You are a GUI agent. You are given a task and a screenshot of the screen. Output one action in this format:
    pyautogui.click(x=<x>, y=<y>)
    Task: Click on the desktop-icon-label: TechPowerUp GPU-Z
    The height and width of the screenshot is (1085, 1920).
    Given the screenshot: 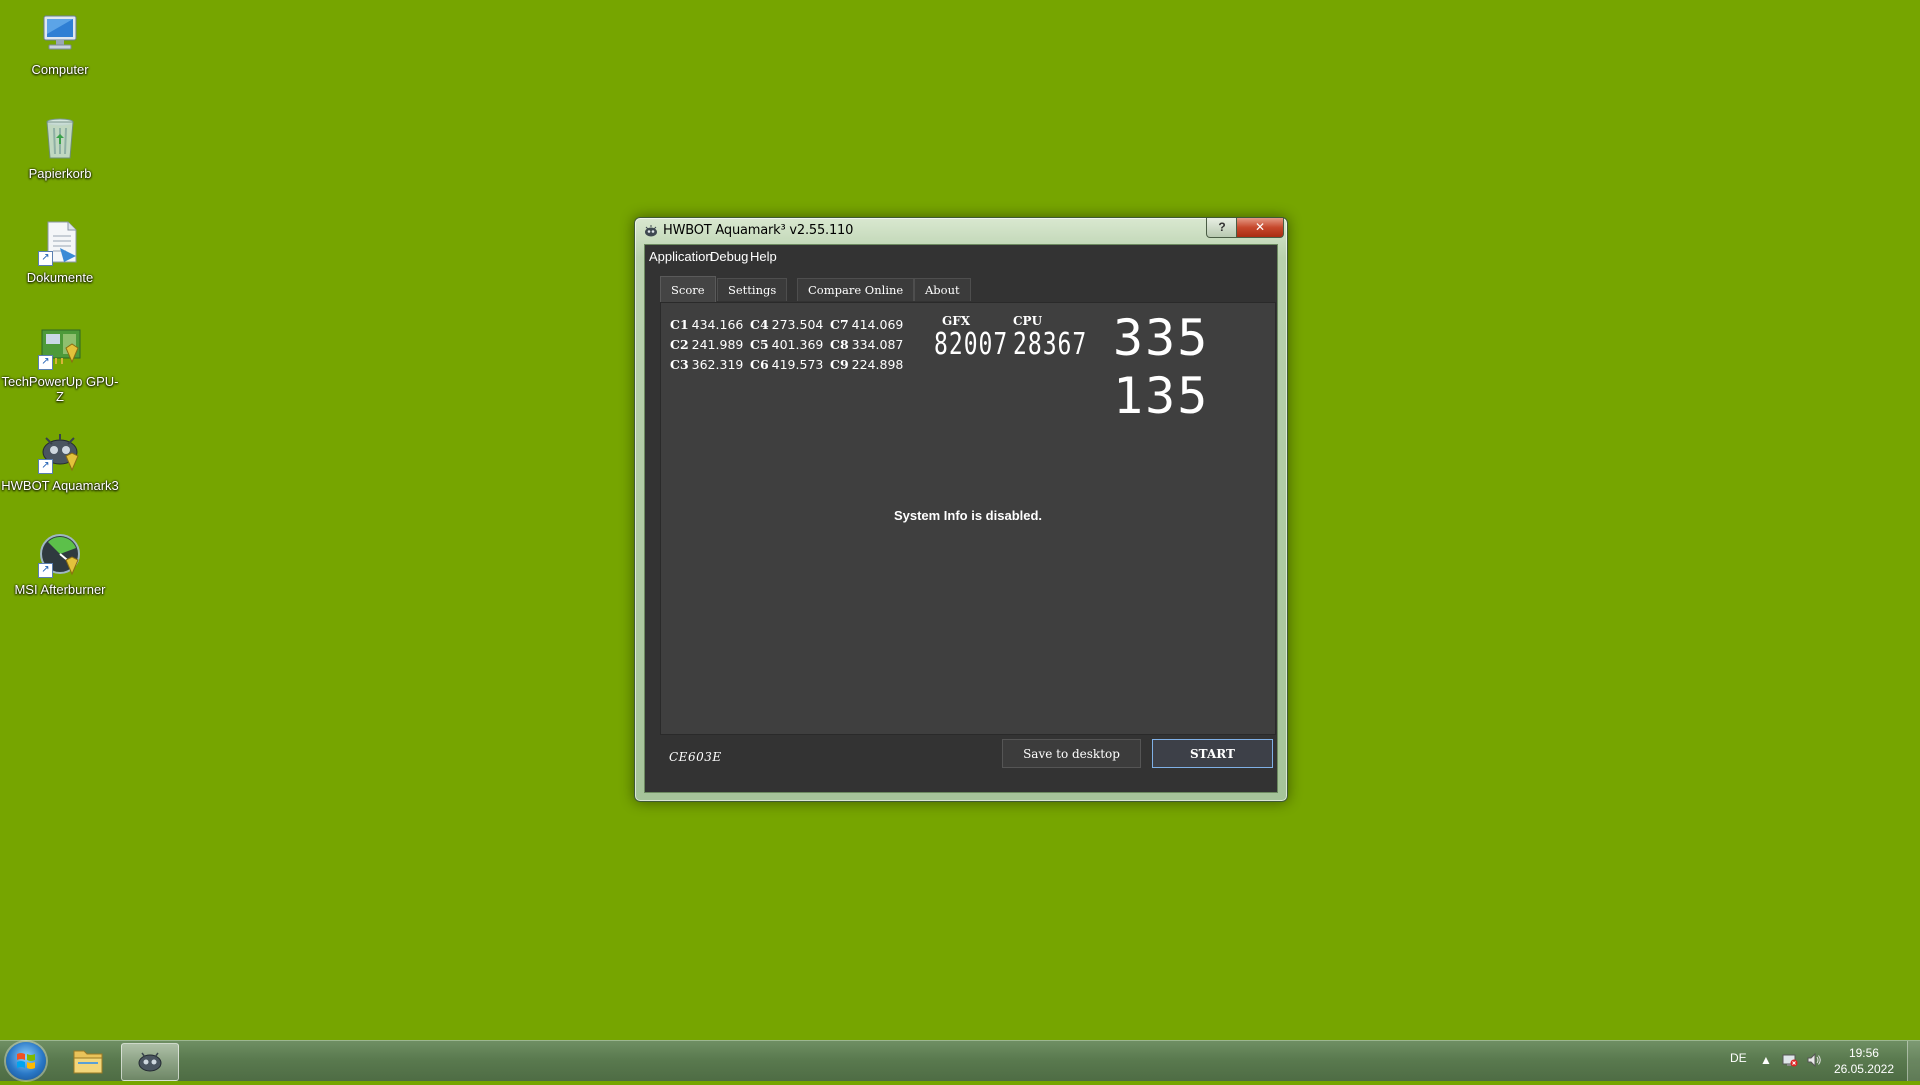 What is the action you would take?
    pyautogui.click(x=60, y=389)
    